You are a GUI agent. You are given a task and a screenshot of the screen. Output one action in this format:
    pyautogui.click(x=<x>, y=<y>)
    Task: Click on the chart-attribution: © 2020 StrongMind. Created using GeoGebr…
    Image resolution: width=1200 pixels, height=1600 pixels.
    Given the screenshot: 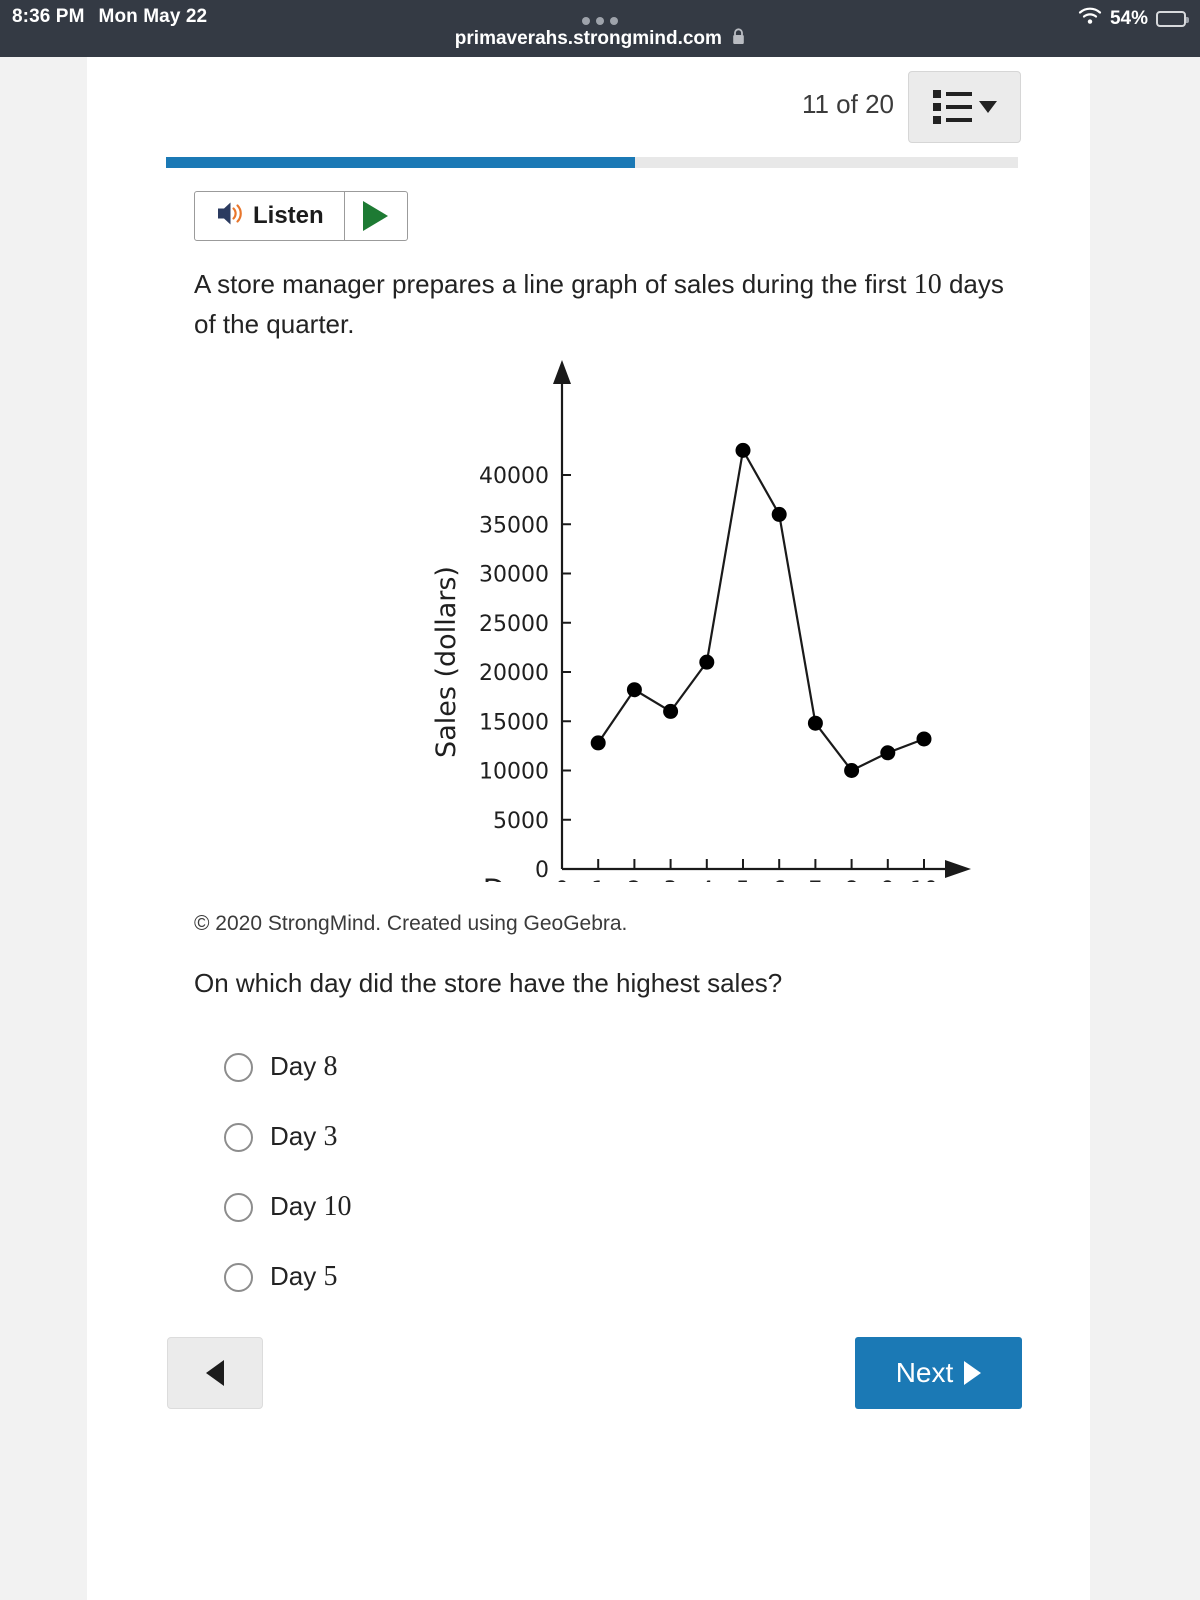 What is the action you would take?
    pyautogui.click(x=411, y=923)
    